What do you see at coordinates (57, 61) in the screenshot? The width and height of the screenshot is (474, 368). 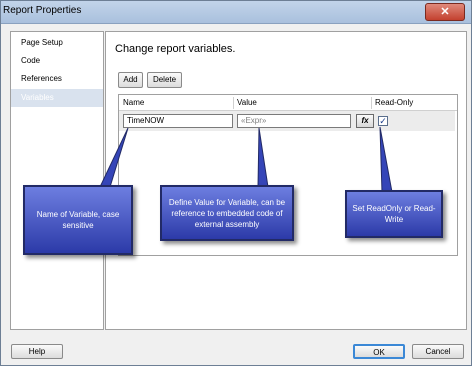 I see `sidebar-item-code: Code` at bounding box center [57, 61].